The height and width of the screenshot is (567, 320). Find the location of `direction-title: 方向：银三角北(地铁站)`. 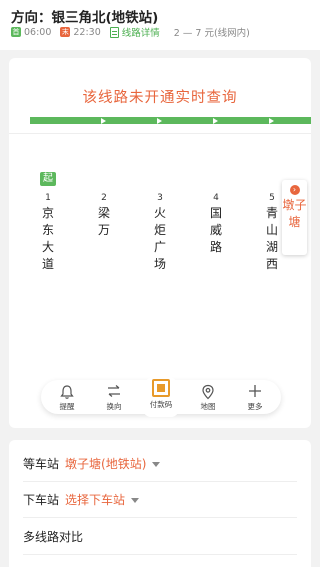

direction-title: 方向：银三角北(地铁站) is located at coordinates (84, 16).